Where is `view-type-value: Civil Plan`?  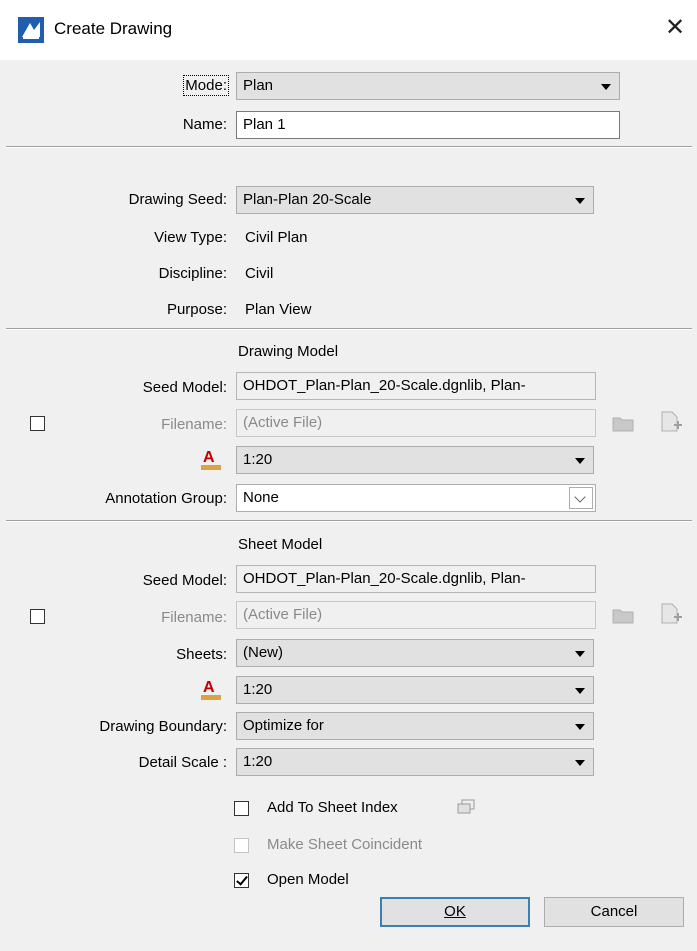 view-type-value: Civil Plan is located at coordinates (276, 237).